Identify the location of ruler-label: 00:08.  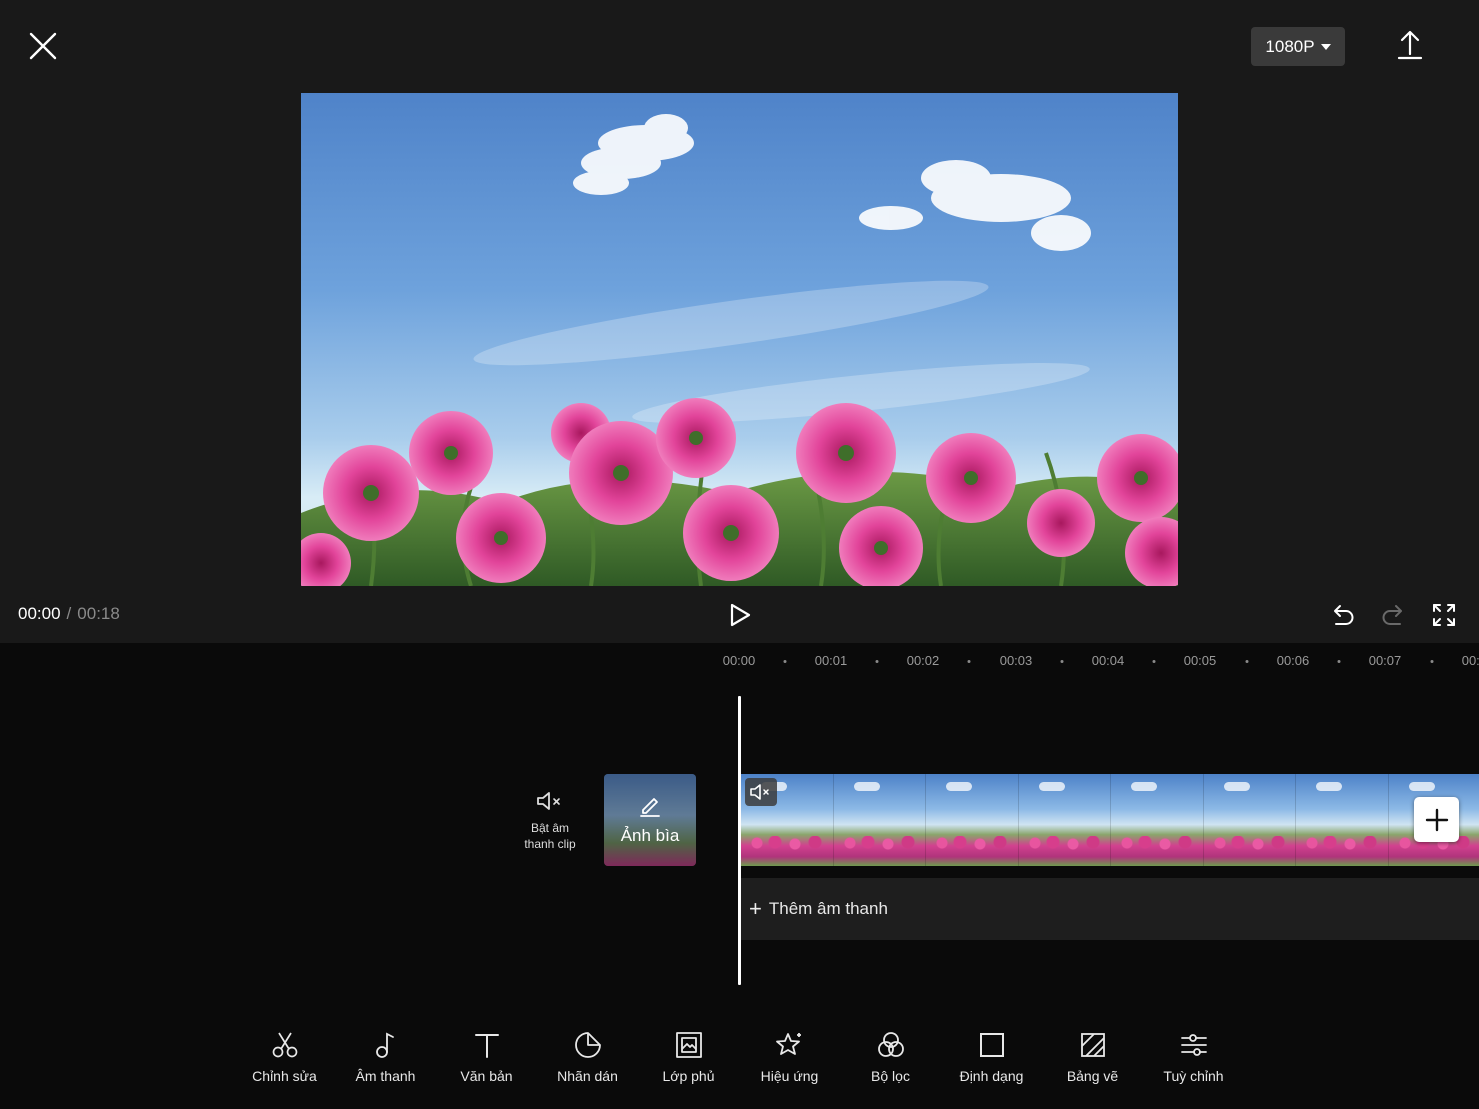
(1470, 660).